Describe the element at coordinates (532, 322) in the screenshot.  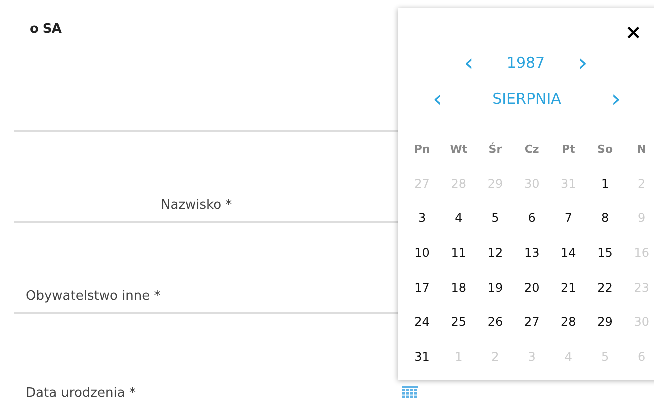
I see `day-cell: 27` at that location.